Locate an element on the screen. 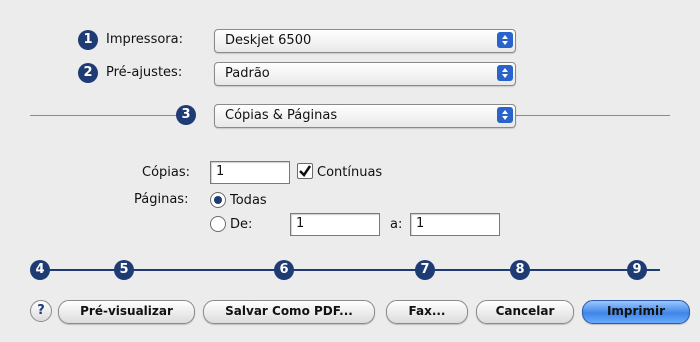  pages-to-label: a: is located at coordinates (396, 224).